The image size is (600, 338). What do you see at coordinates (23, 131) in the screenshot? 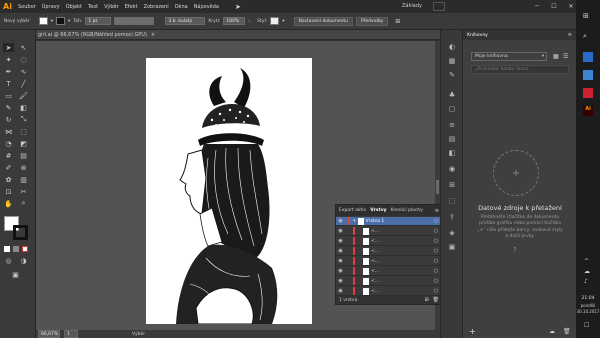
I see `free-transform-icon: ⬚` at bounding box center [23, 131].